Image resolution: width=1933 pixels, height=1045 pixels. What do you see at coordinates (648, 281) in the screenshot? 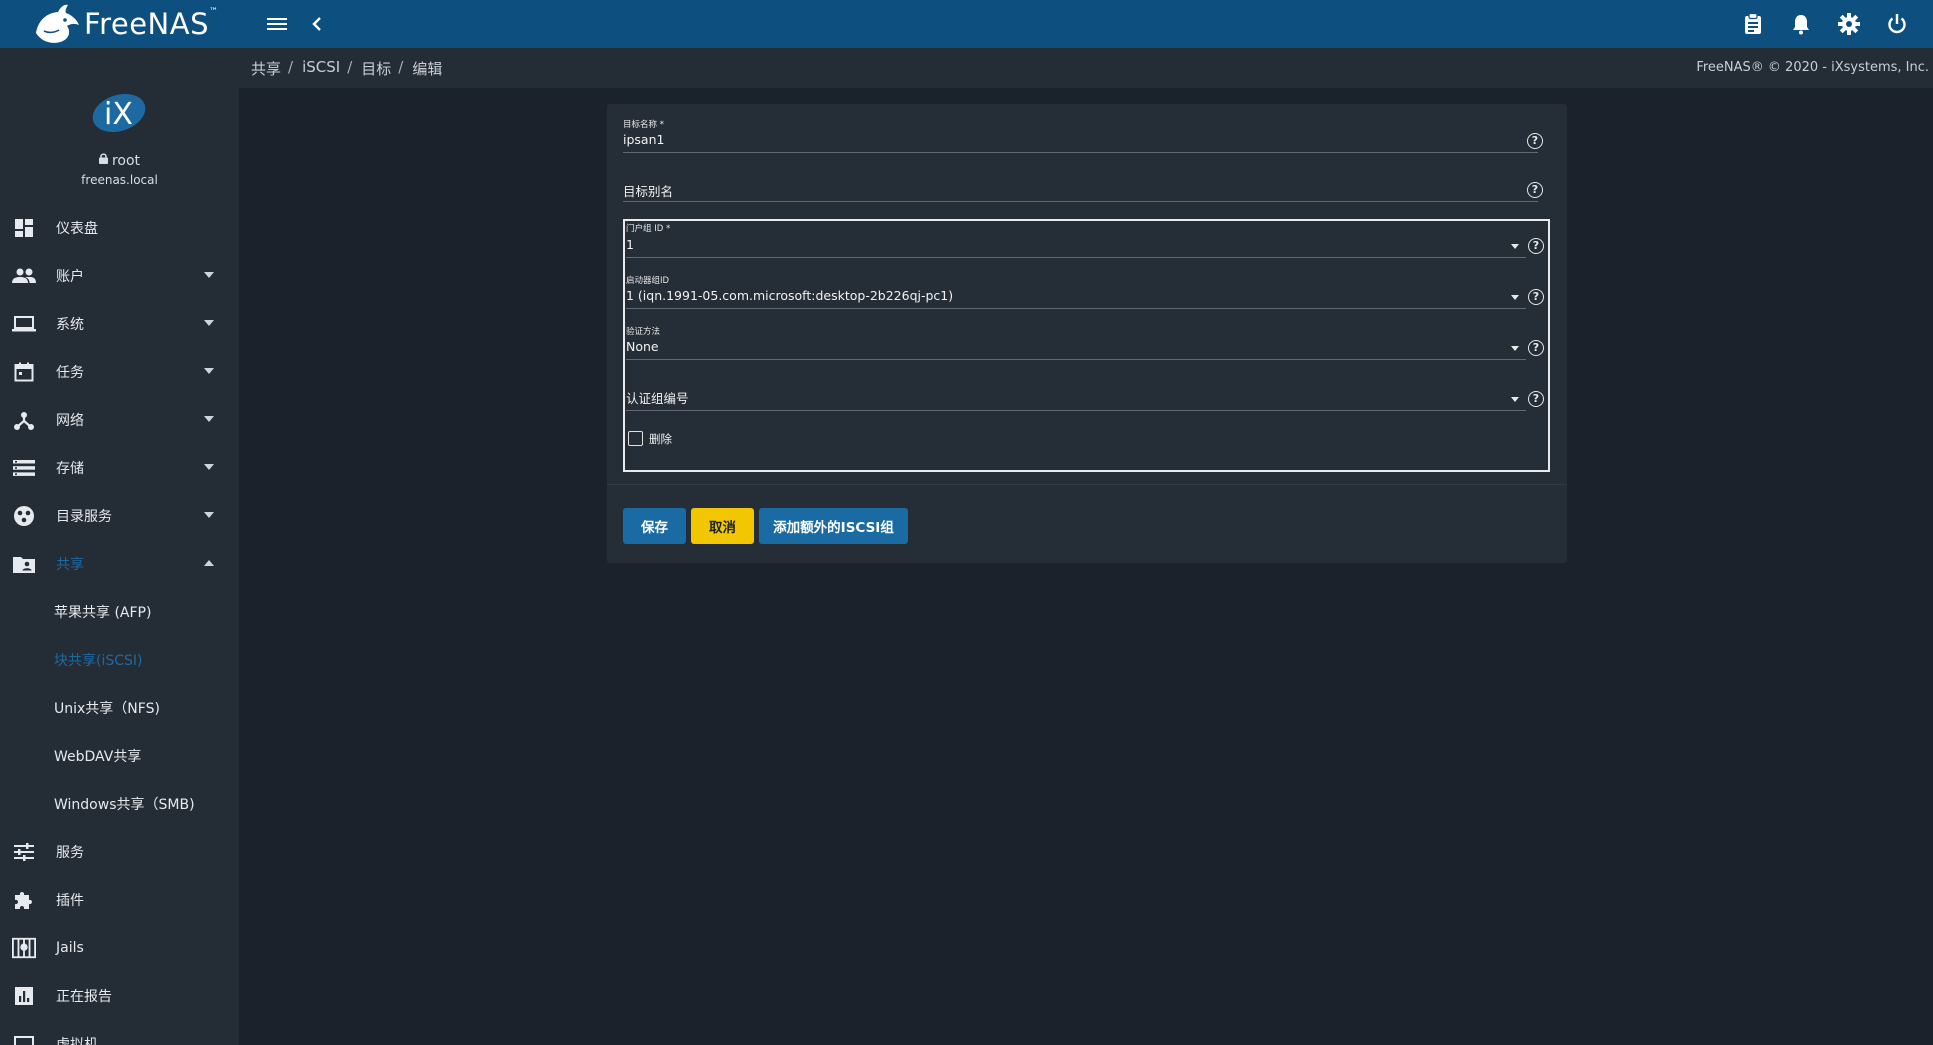
I see `initiator-group-label: 启动器组ID` at bounding box center [648, 281].